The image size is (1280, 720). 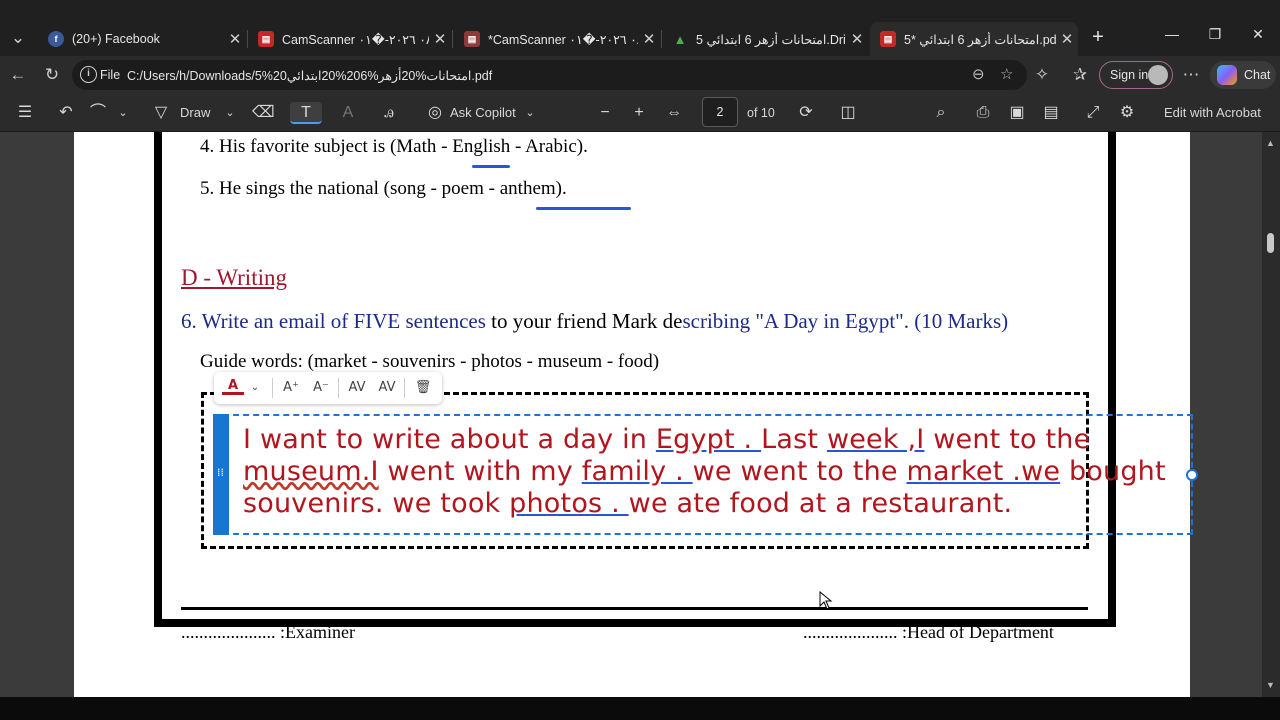 I want to click on extensions-icon: ✧, so click(x=1042, y=75).